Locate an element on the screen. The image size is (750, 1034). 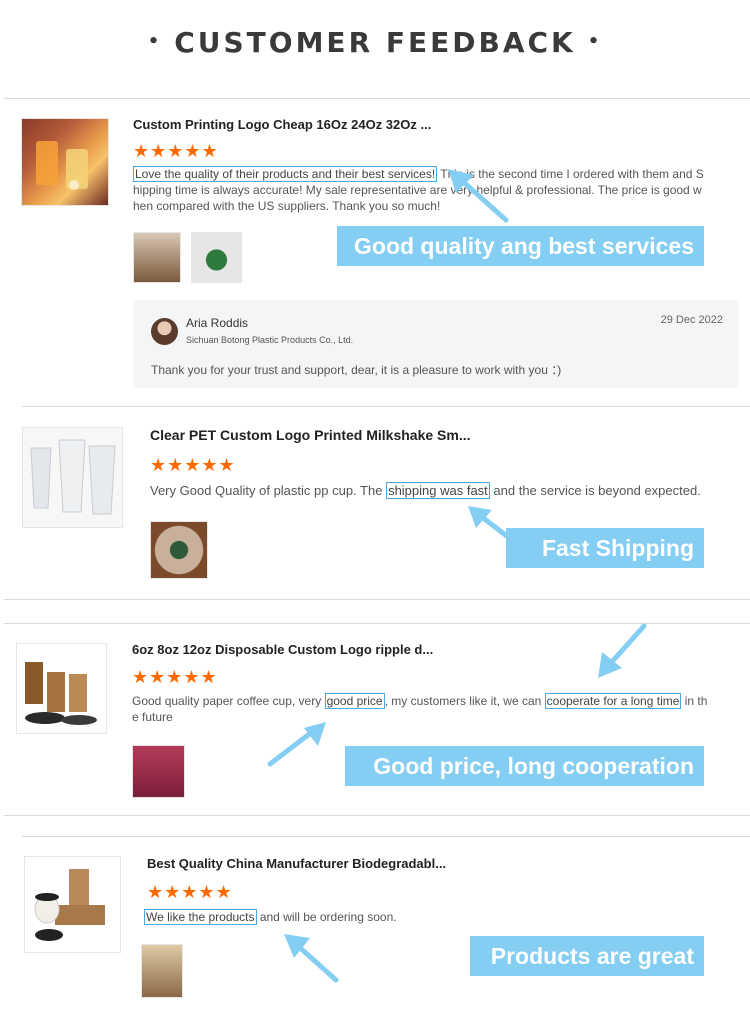
avatar is located at coordinates (164, 331).